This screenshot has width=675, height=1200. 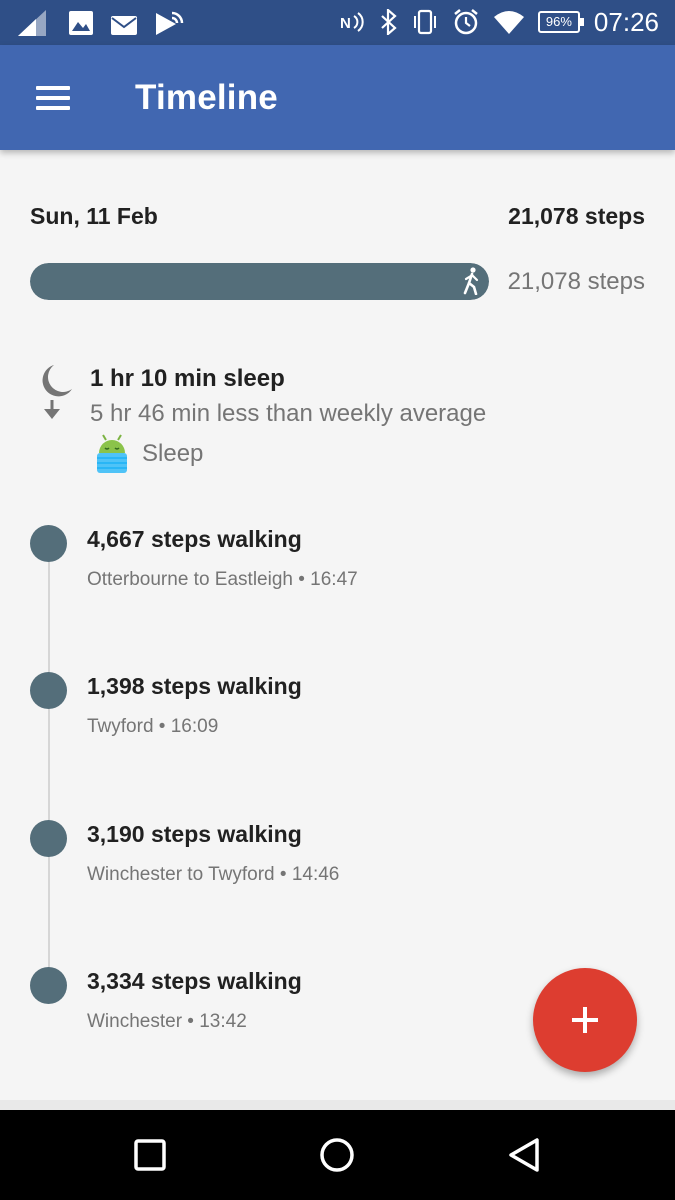 I want to click on timeline-line, so click(x=49, y=765).